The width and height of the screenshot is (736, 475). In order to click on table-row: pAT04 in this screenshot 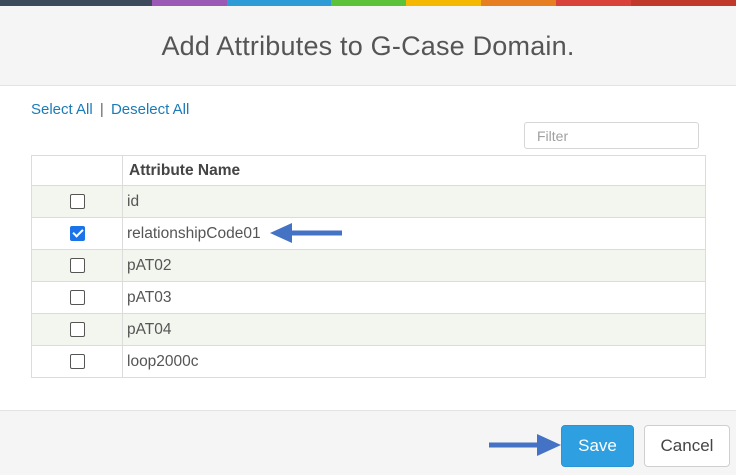, I will do `click(368, 329)`.